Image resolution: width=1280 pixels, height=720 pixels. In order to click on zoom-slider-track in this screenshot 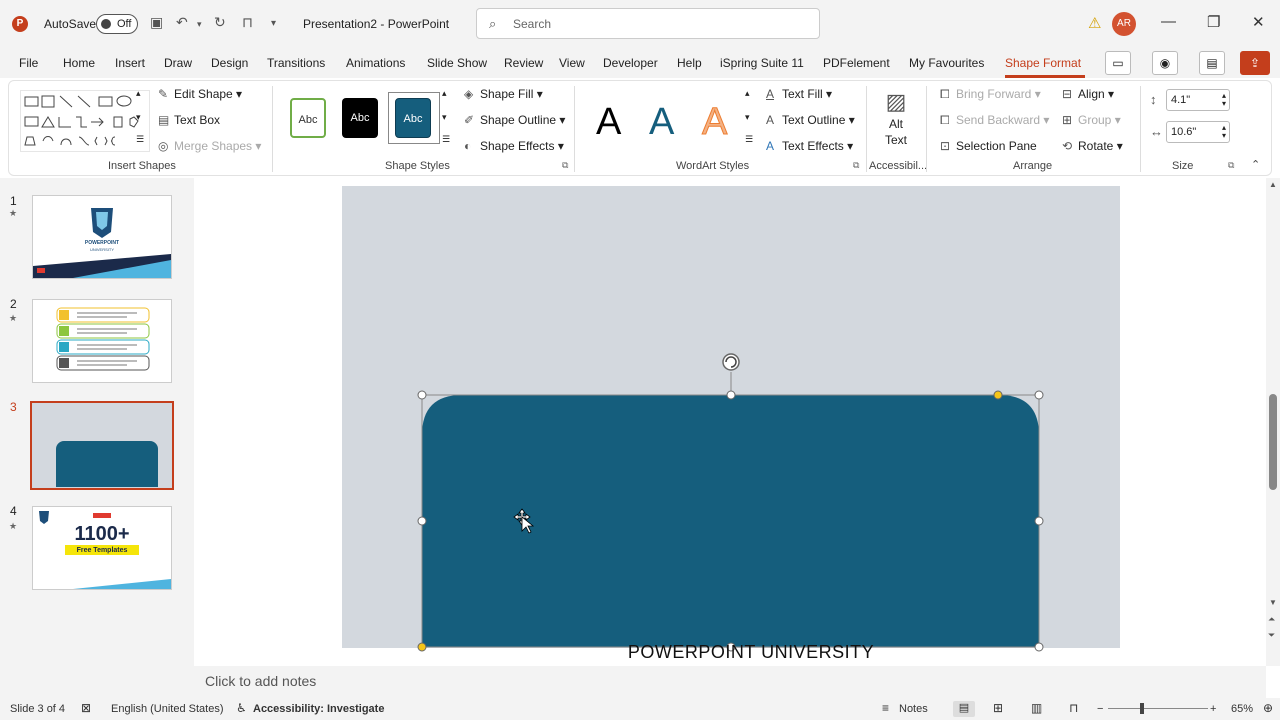, I will do `click(1158, 708)`.